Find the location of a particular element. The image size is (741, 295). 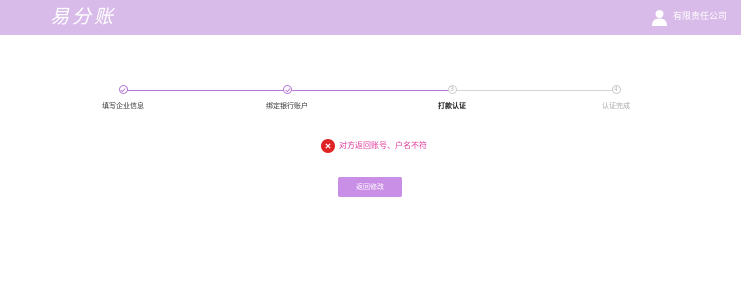

error-message-row: 对方返回账号、户名不符 is located at coordinates (374, 145).